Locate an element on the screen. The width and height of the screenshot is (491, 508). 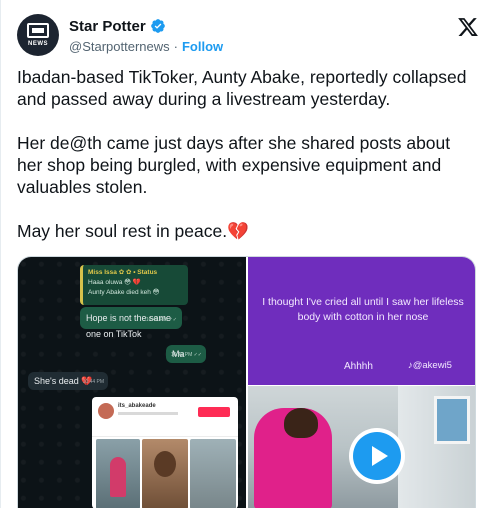
video-still is located at coordinates (361, 447).